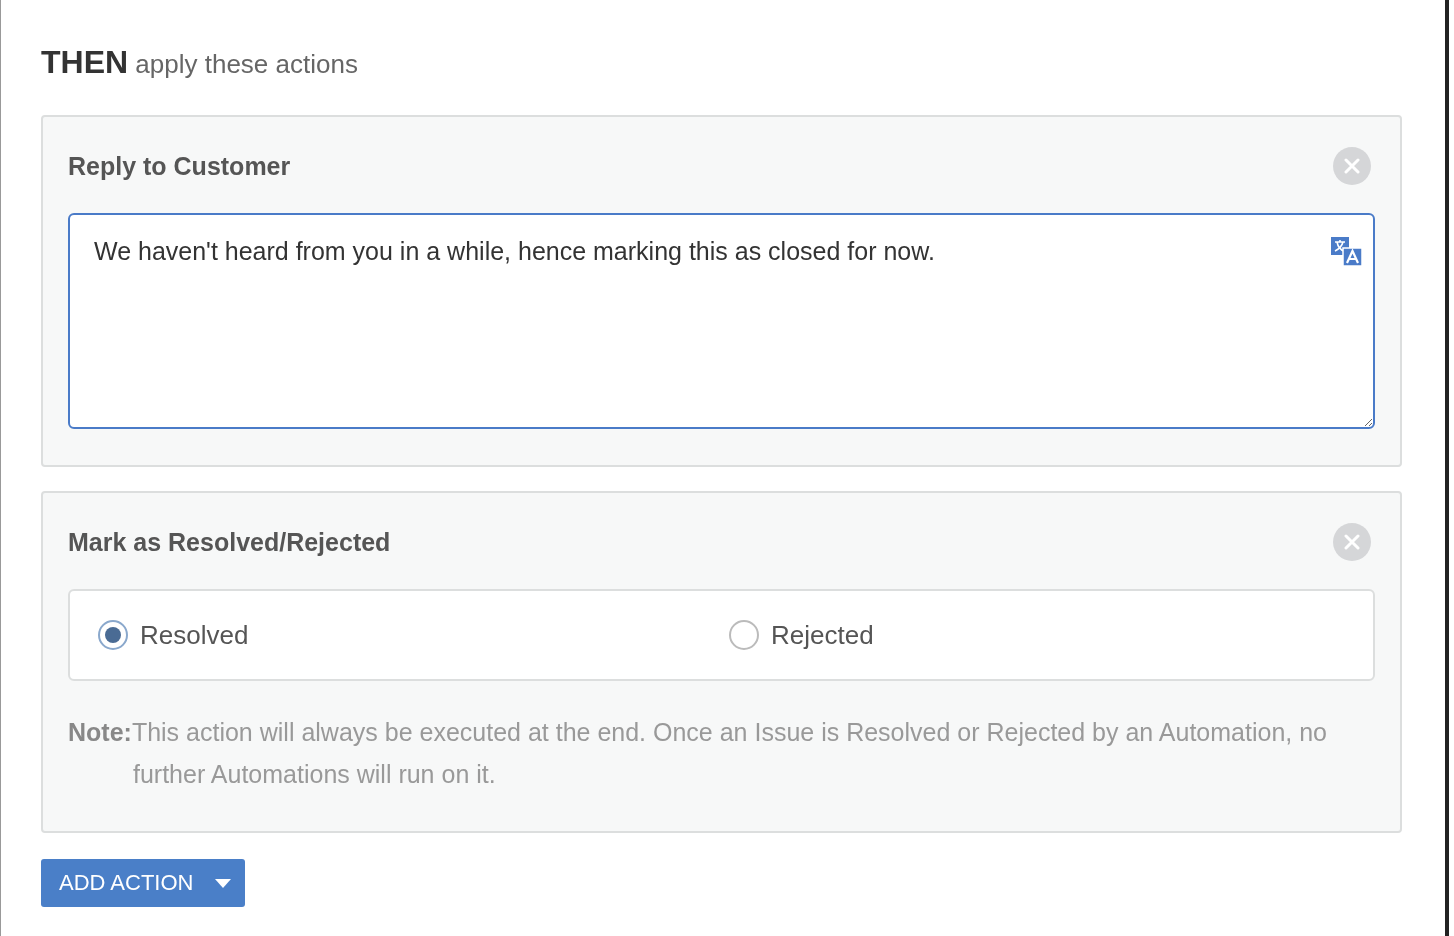 This screenshot has width=1454, height=936. Describe the element at coordinates (200, 62) in the screenshot. I see `section-heading: THEN apply these actions` at that location.